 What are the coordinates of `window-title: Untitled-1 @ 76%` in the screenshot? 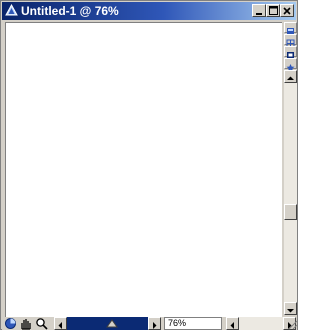 It's located at (70, 11).